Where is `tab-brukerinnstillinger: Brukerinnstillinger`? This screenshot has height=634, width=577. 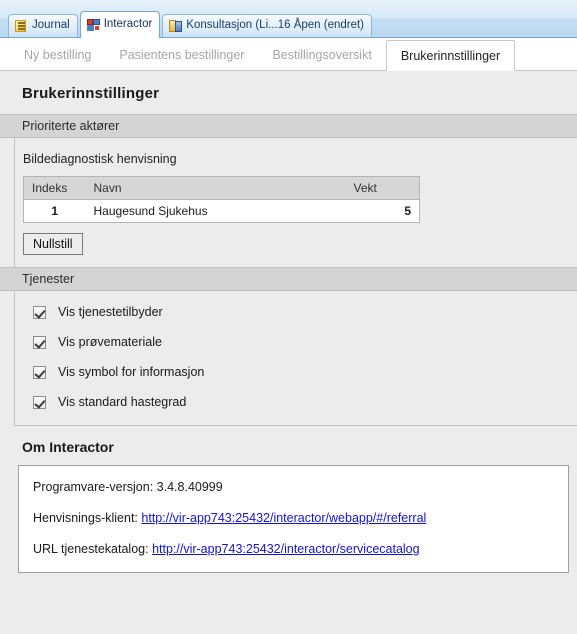
tab-brukerinnstillinger: Brukerinnstillinger is located at coordinates (450, 55).